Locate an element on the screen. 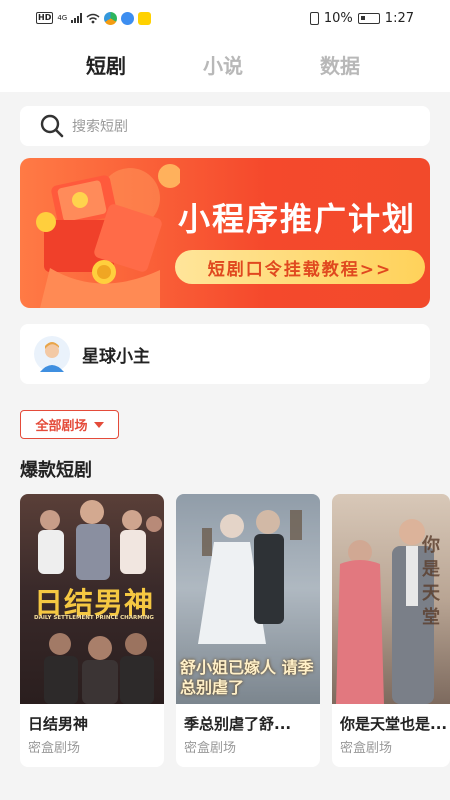  caret-down-icon is located at coordinates (98, 424).